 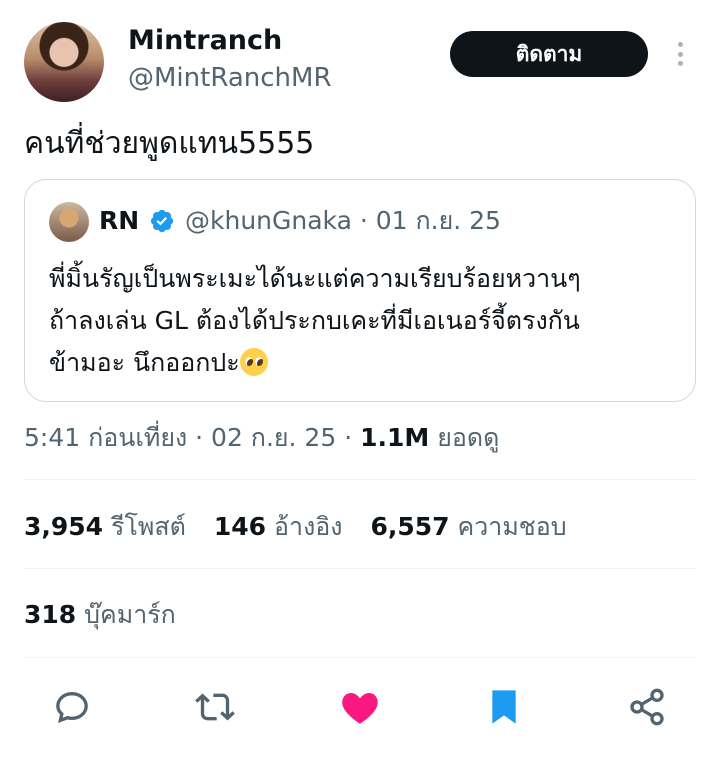 I want to click on bookmark-button, so click(x=504, y=707).